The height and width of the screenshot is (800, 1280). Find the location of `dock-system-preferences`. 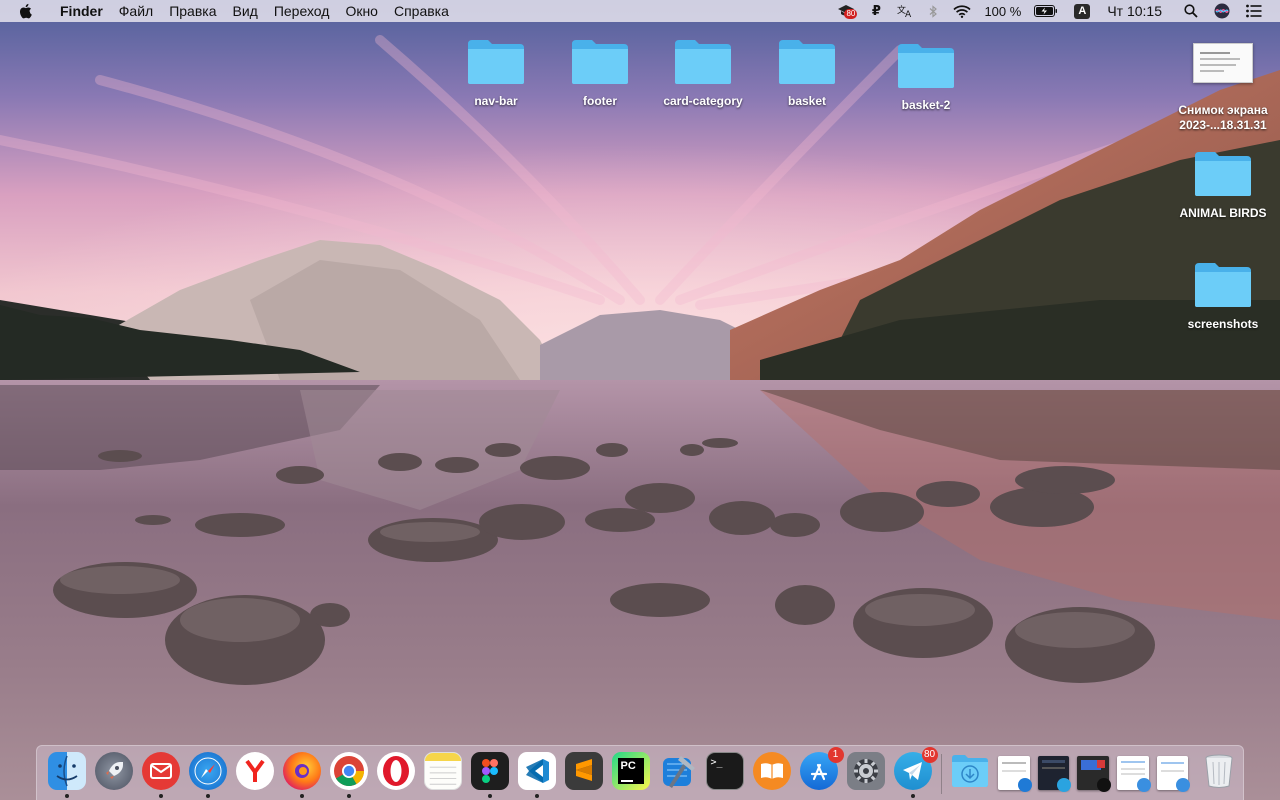

dock-system-preferences is located at coordinates (865, 771).